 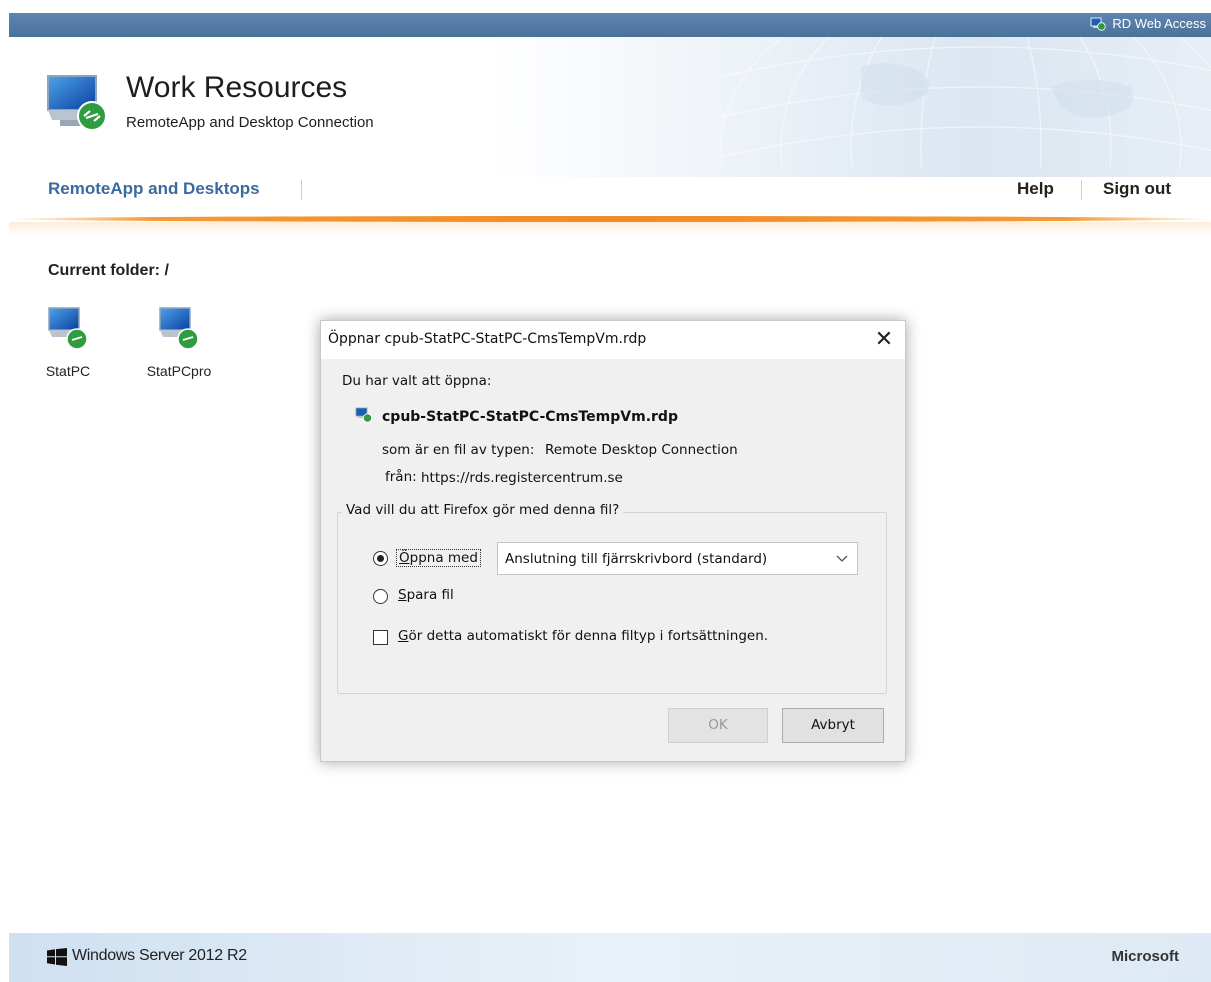 I want to click on rd-web-access-icon, so click(x=1098, y=24).